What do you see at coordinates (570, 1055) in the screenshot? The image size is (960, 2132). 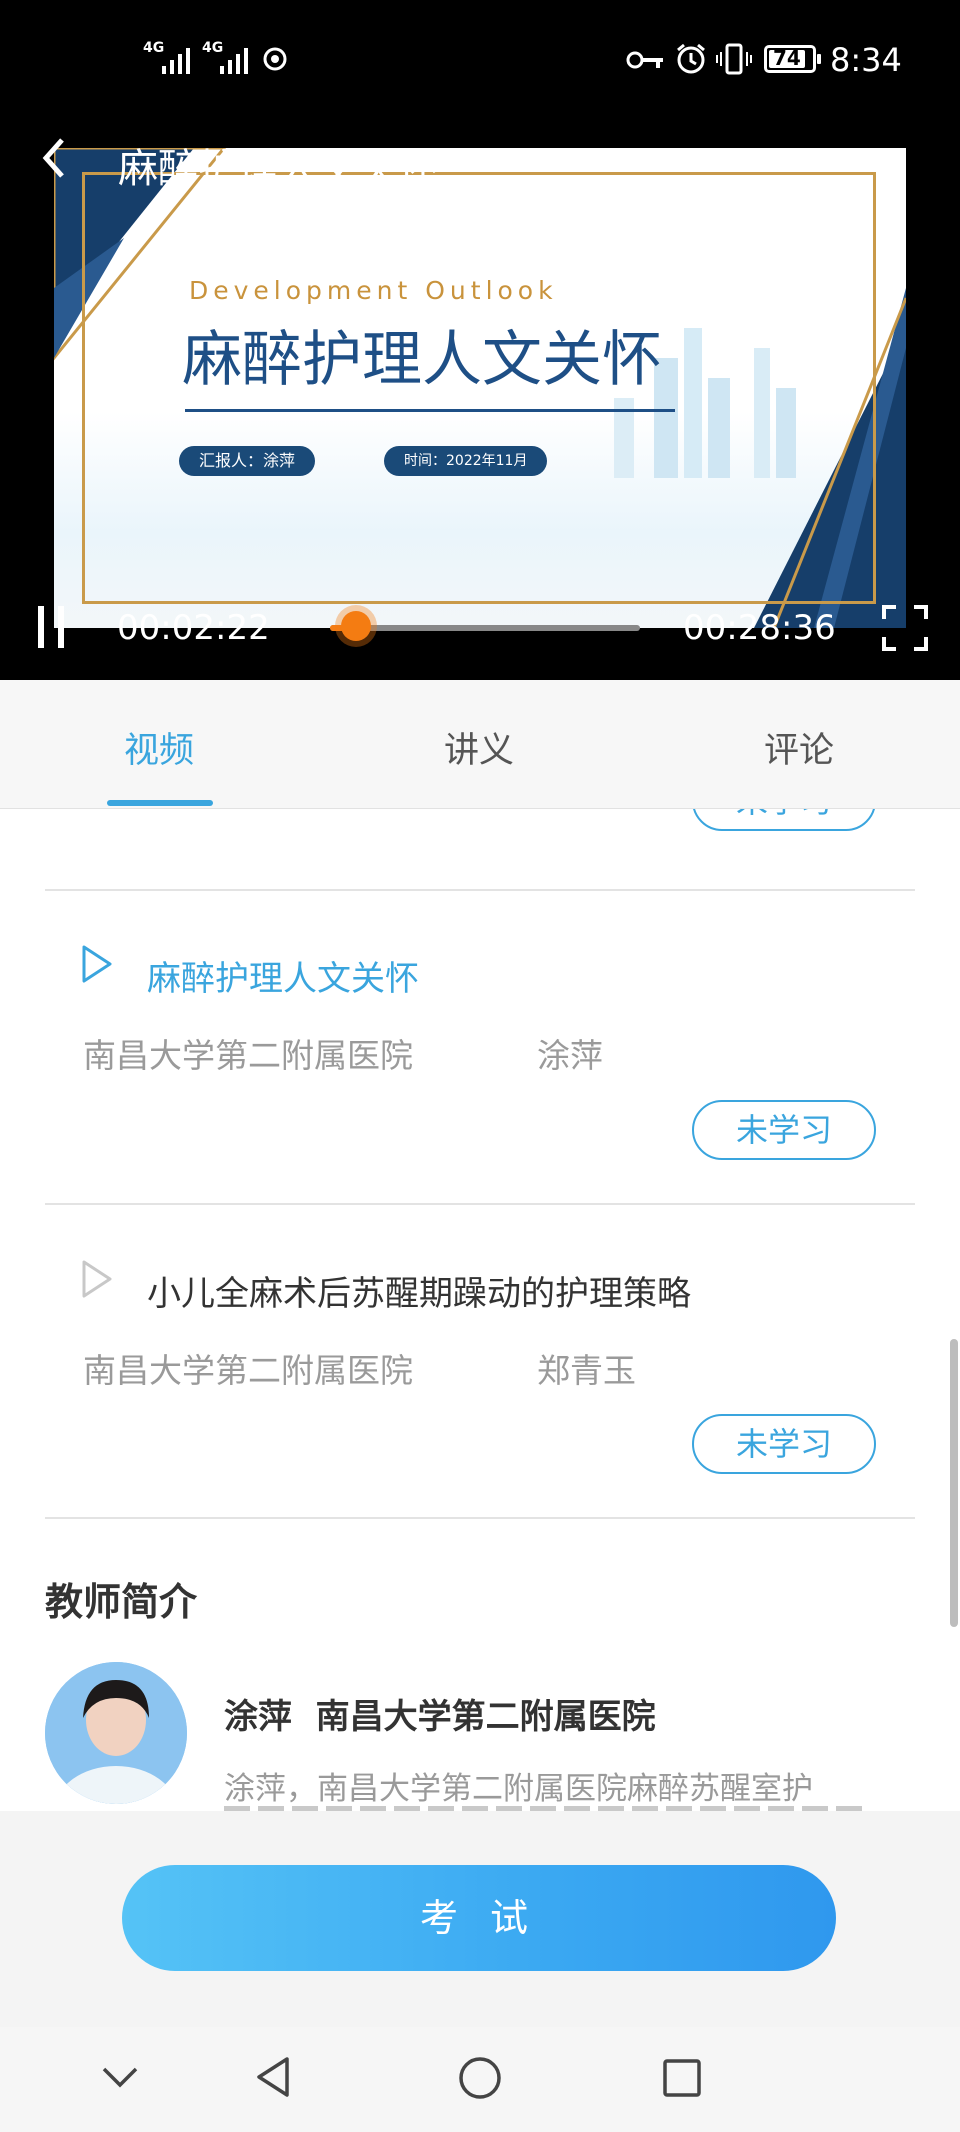 I see `lesson-teacher: 涂萍` at bounding box center [570, 1055].